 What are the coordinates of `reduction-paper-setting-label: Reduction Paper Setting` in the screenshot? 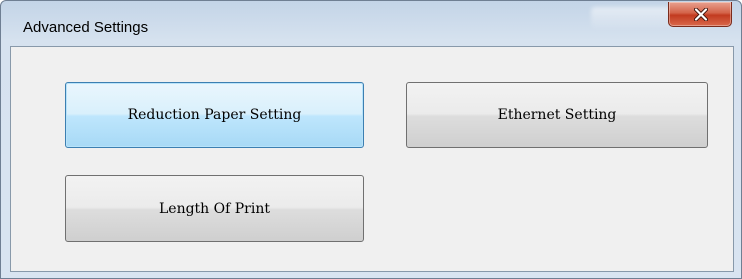 It's located at (214, 115).